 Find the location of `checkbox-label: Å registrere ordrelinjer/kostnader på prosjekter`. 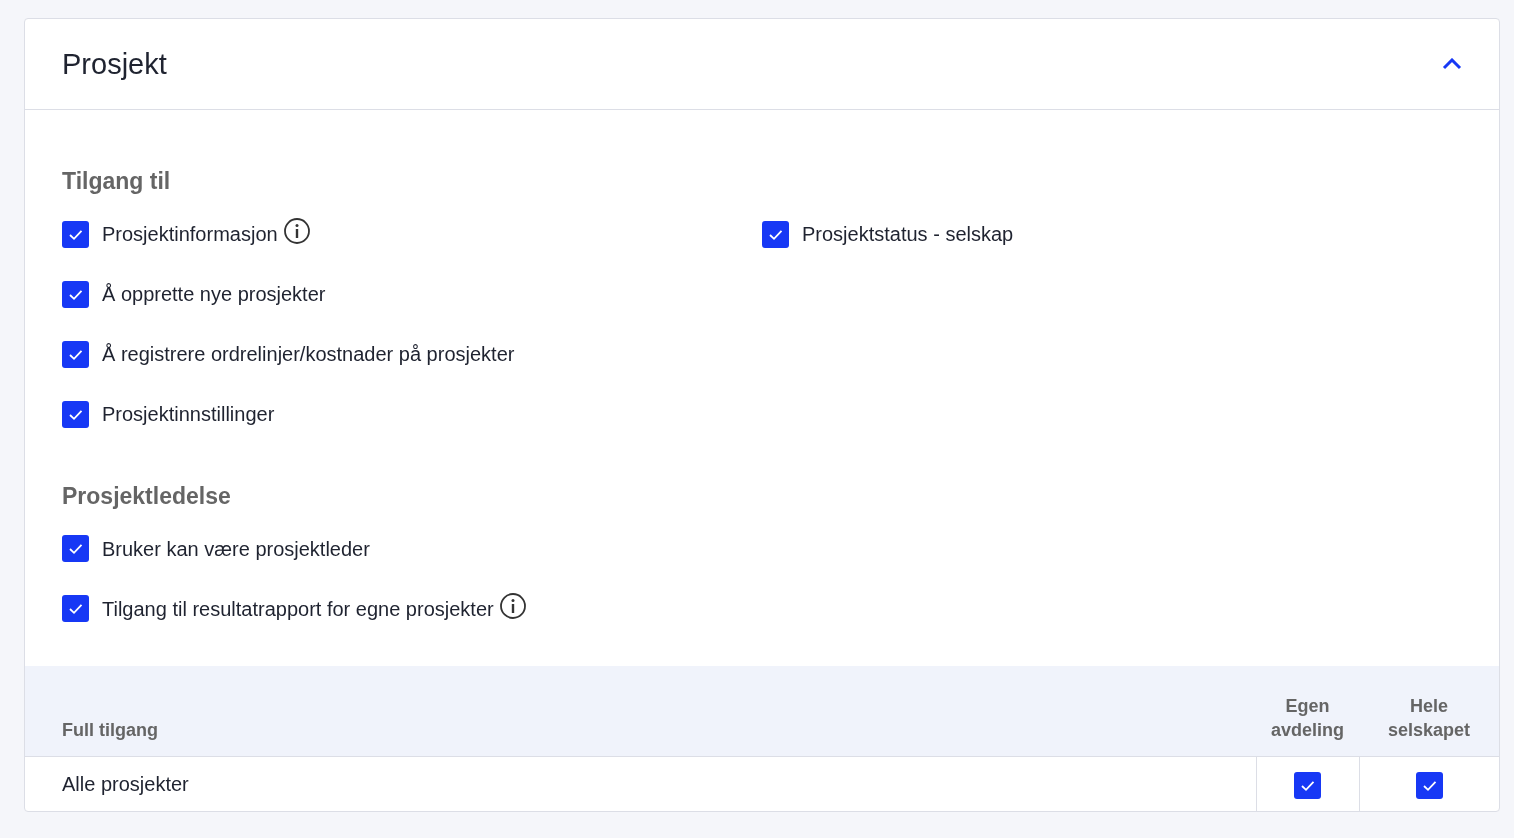

checkbox-label: Å registrere ordrelinjer/kostnader på prosjekter is located at coordinates (308, 354).